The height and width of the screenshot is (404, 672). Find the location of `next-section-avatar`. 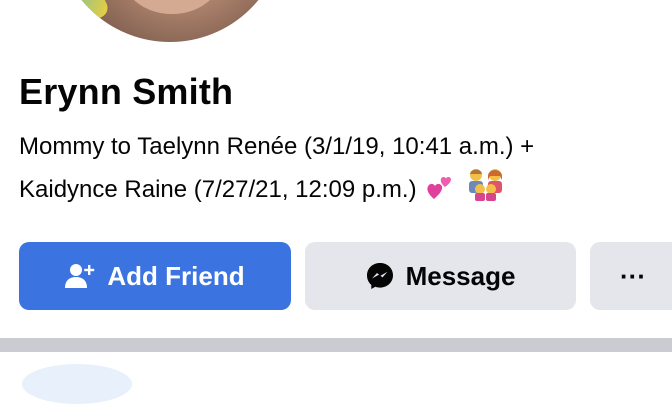

next-section-avatar is located at coordinates (77, 384).